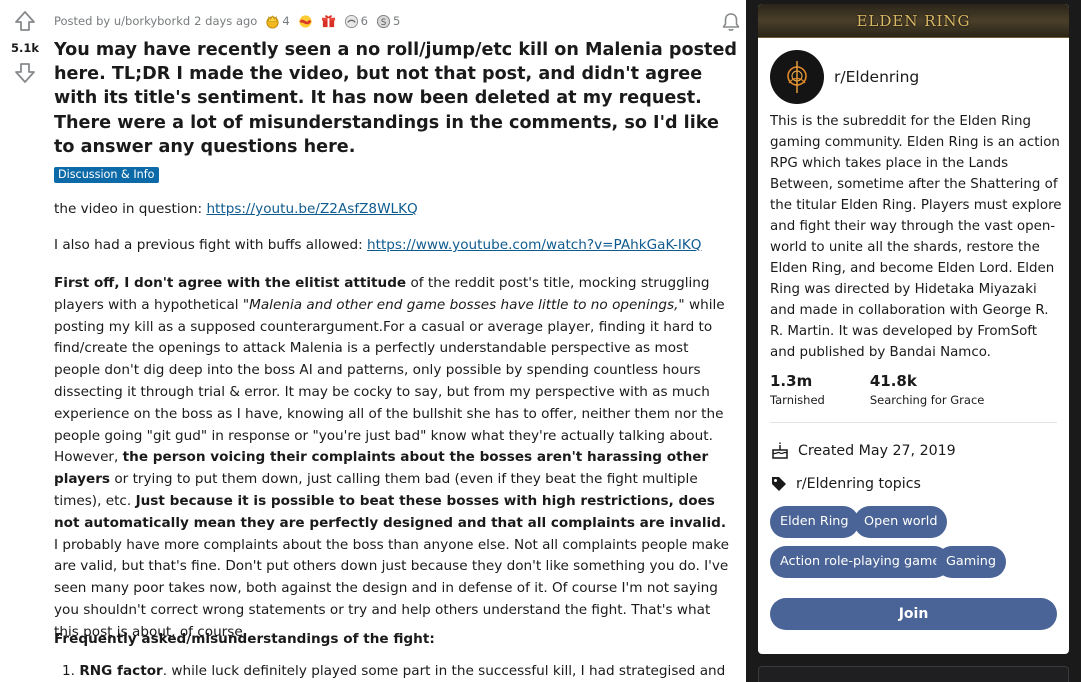 Image resolution: width=1081 pixels, height=682 pixels. What do you see at coordinates (780, 450) in the screenshot?
I see `cake-icon` at bounding box center [780, 450].